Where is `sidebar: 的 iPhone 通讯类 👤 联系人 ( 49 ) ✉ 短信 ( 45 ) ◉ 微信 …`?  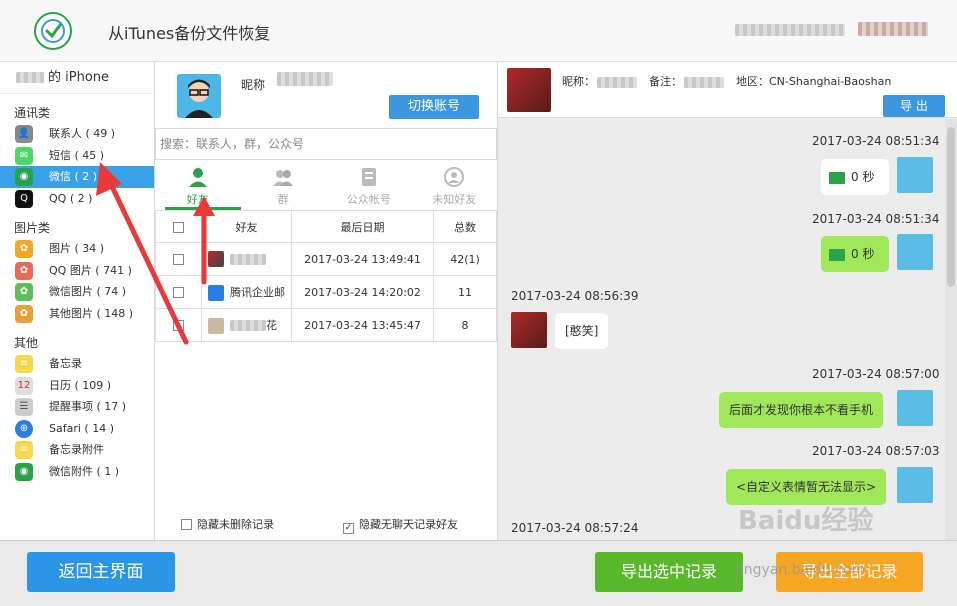 sidebar: 的 iPhone 通讯类 👤 联系人 ( 49 ) ✉ 短信 ( 45 ) ◉ 微信 … is located at coordinates (77, 301).